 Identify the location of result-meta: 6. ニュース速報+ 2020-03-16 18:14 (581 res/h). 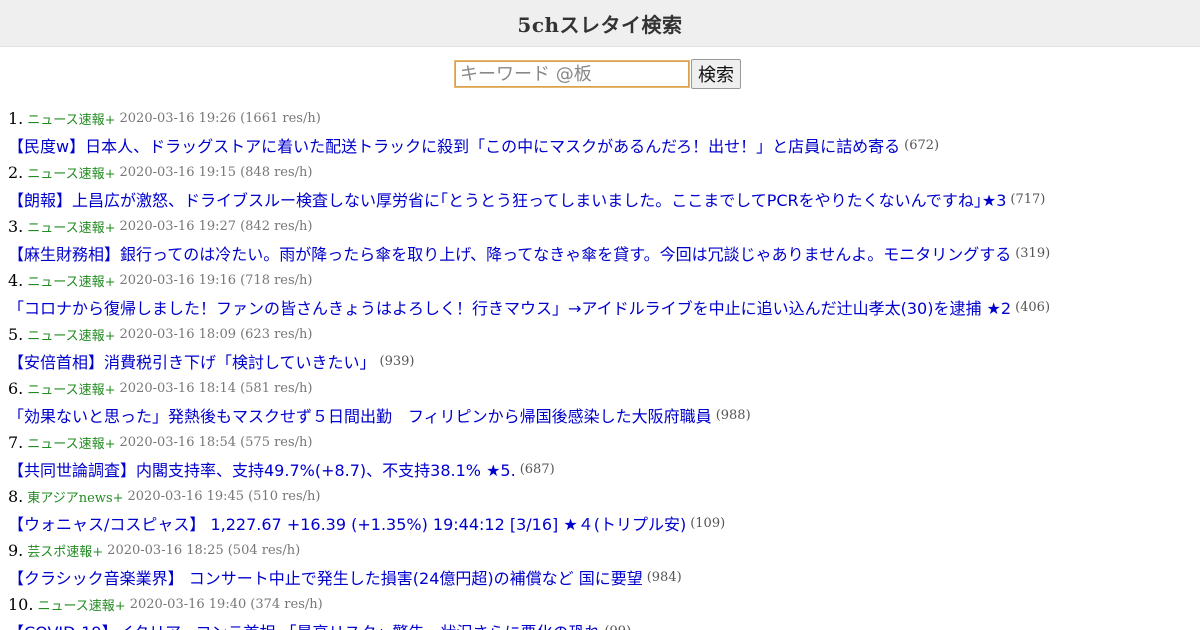
(600, 388).